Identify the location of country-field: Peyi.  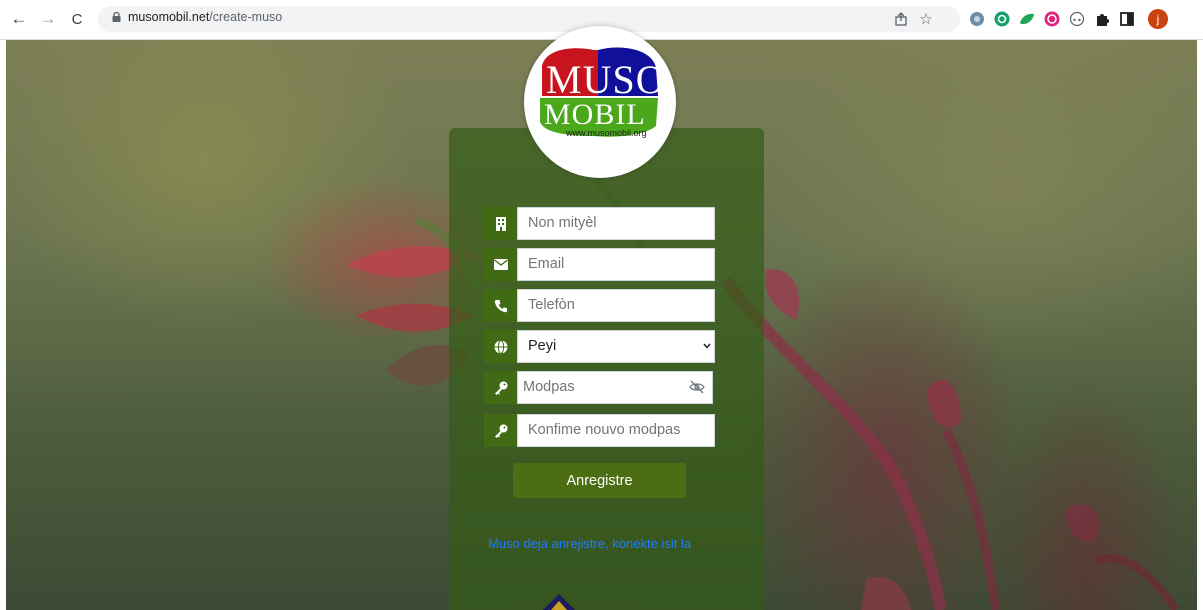
(599, 346).